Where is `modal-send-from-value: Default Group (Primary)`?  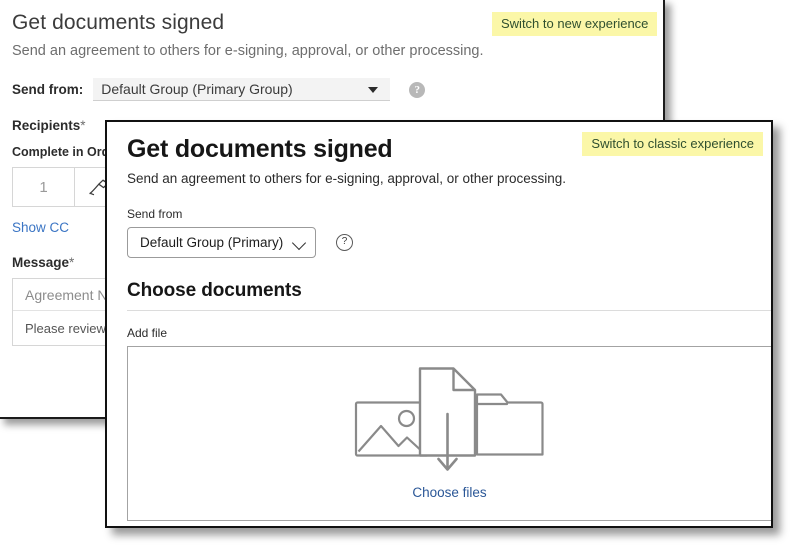
modal-send-from-value: Default Group (Primary) is located at coordinates (212, 242).